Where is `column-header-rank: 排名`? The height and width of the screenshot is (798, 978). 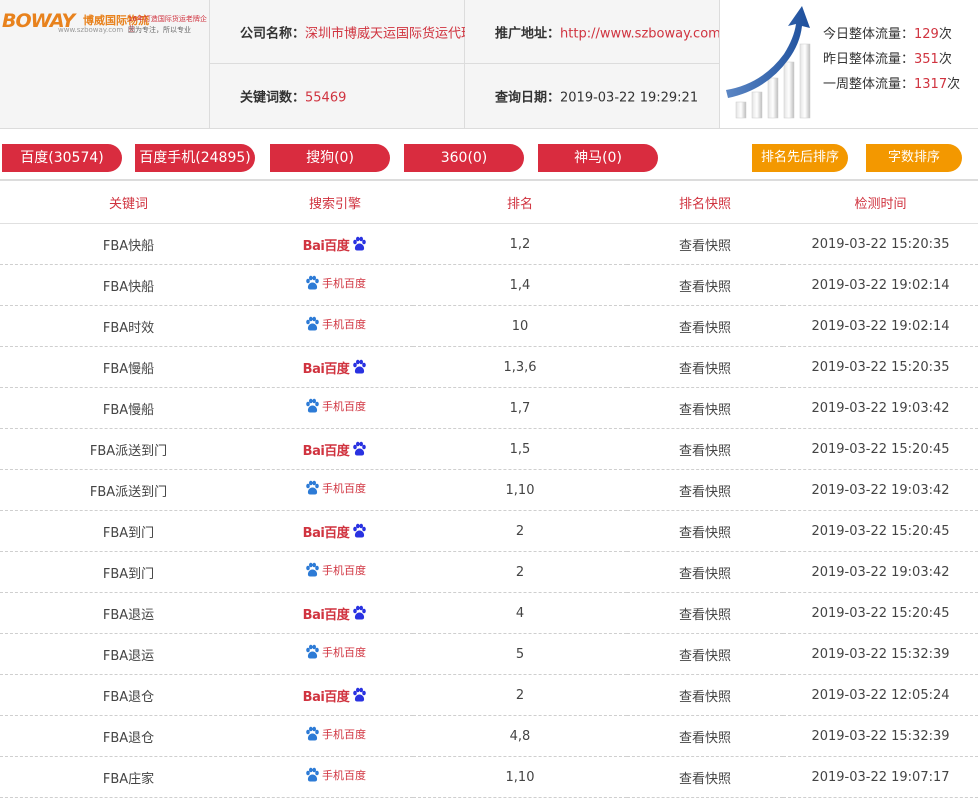
column-header-rank: 排名 is located at coordinates (520, 201).